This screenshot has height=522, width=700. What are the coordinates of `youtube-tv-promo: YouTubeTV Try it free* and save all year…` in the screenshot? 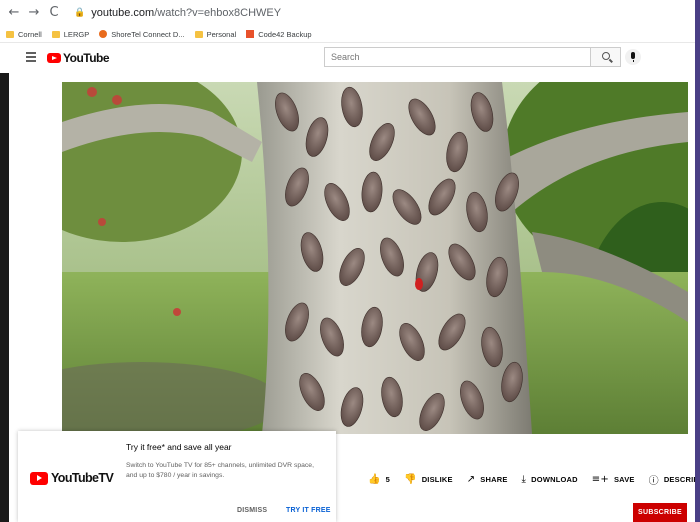 It's located at (177, 476).